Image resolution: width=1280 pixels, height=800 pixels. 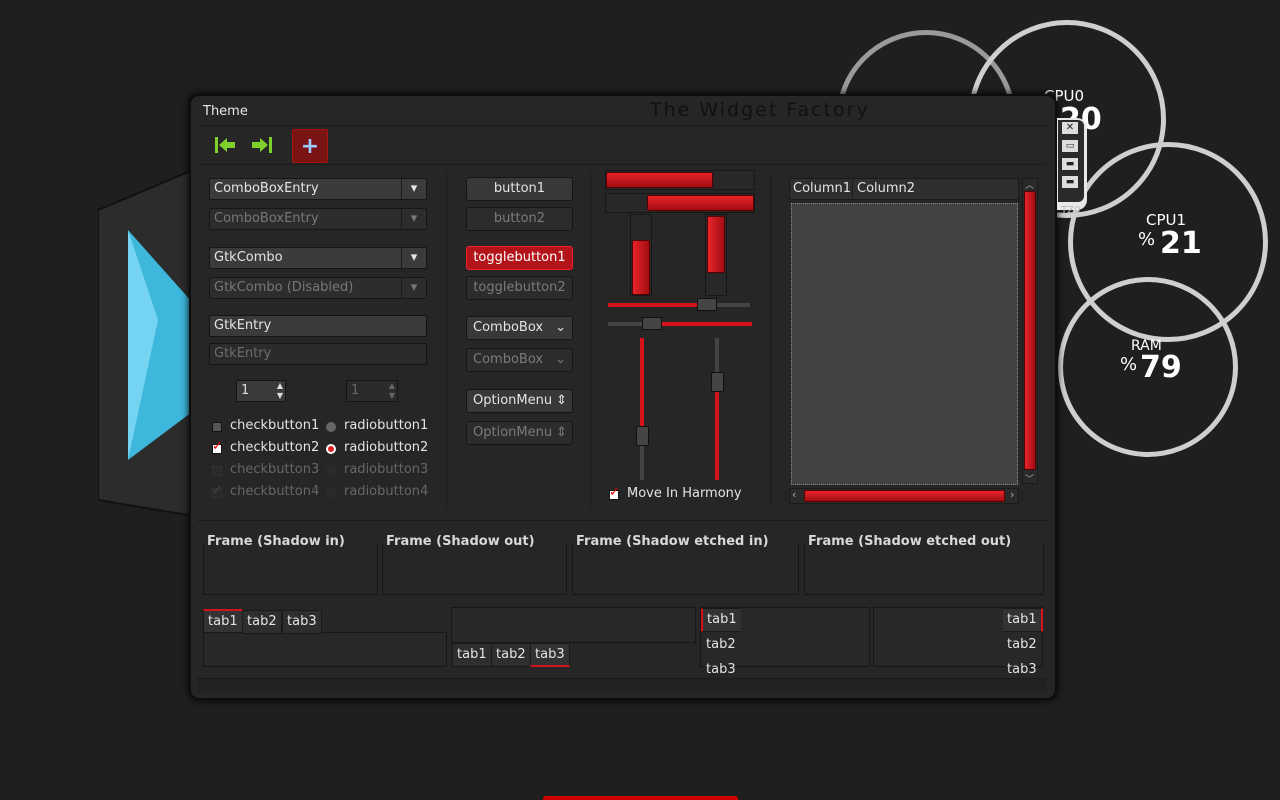 I want to click on add-button: +, so click(x=310, y=146).